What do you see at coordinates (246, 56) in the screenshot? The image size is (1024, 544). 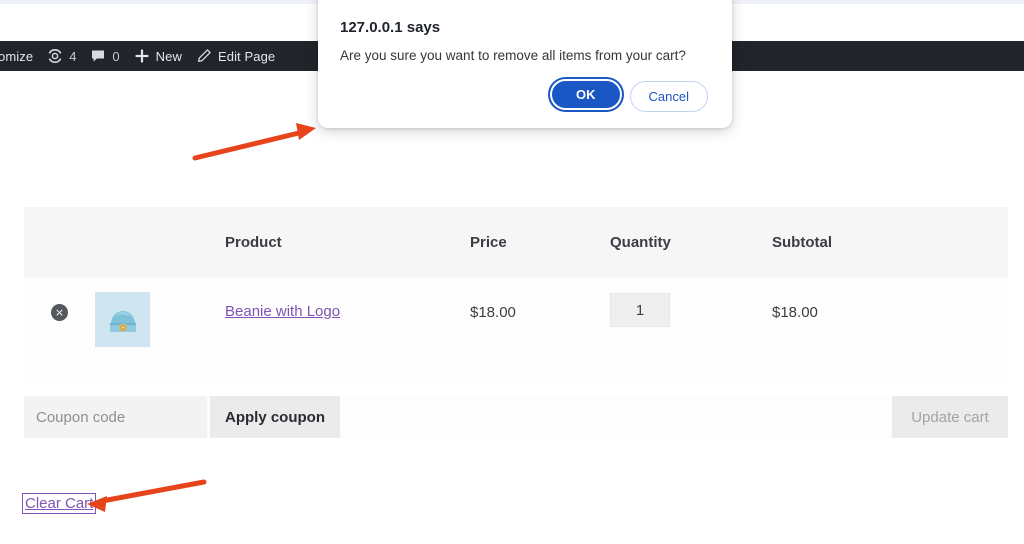 I see `admin-bar-edit-page-label: Edit Page` at bounding box center [246, 56].